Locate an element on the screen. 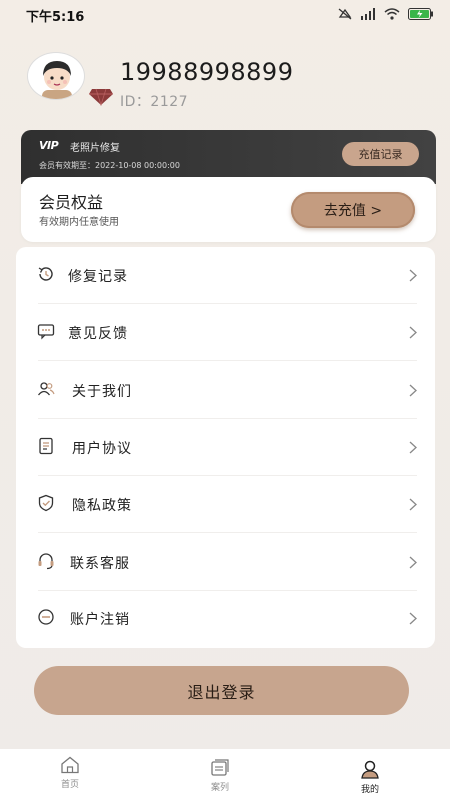  menu-label: 联系客服 is located at coordinates (100, 564).